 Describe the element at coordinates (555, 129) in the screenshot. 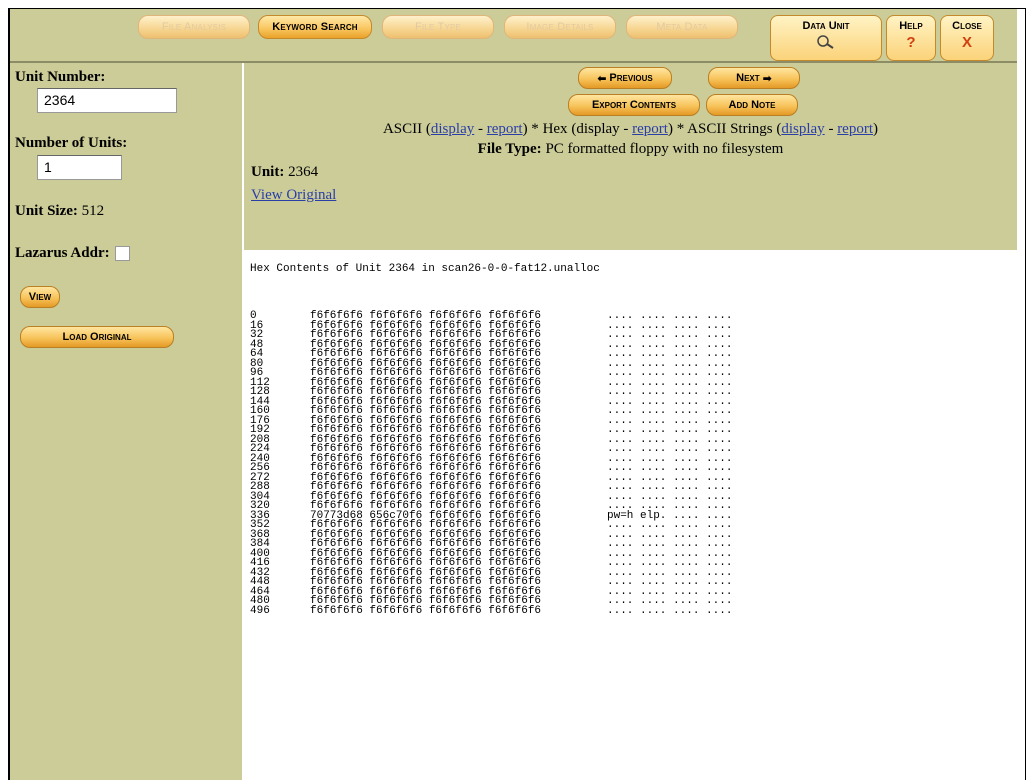

I see `hex-label: Hex` at that location.